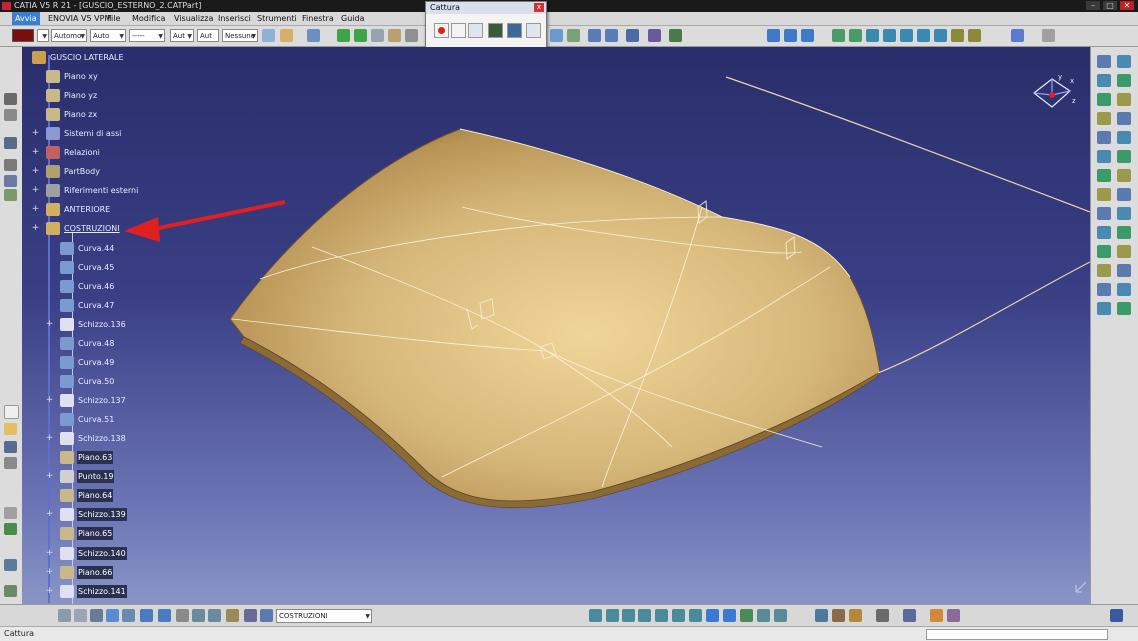 The height and width of the screenshot is (641, 1138). I want to click on move-icon, so click(343, 35).